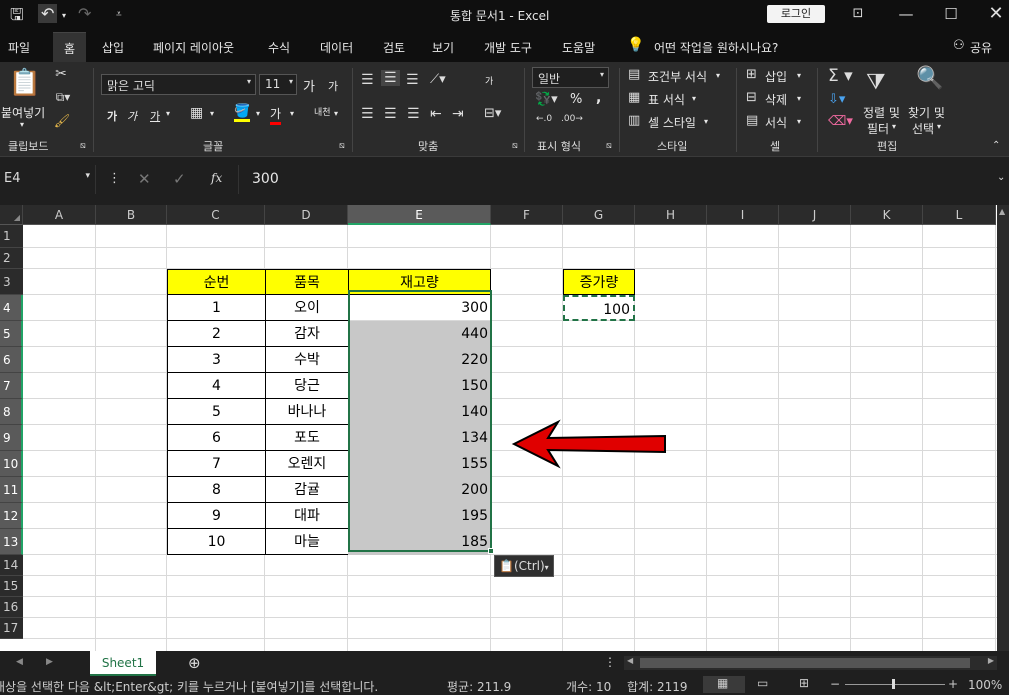  What do you see at coordinates (307, 334) in the screenshot?
I see `item-cell: 감자` at bounding box center [307, 334].